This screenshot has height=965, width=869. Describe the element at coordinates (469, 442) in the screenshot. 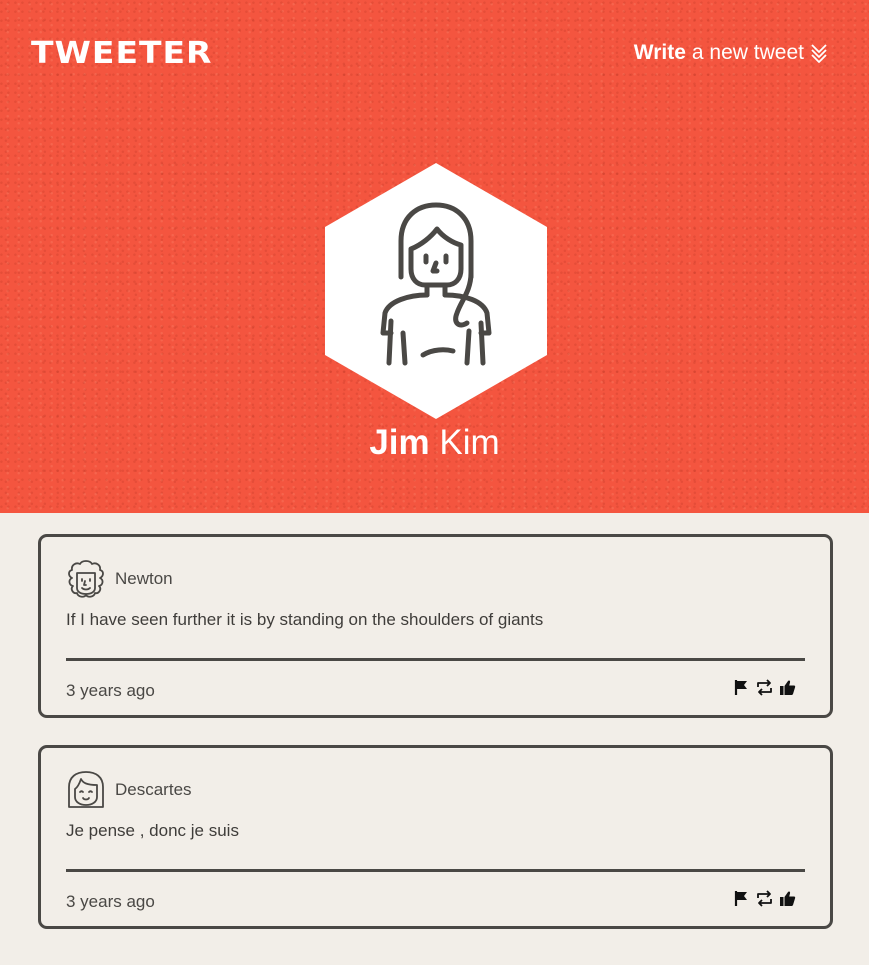

I see `last-name: Kim` at that location.